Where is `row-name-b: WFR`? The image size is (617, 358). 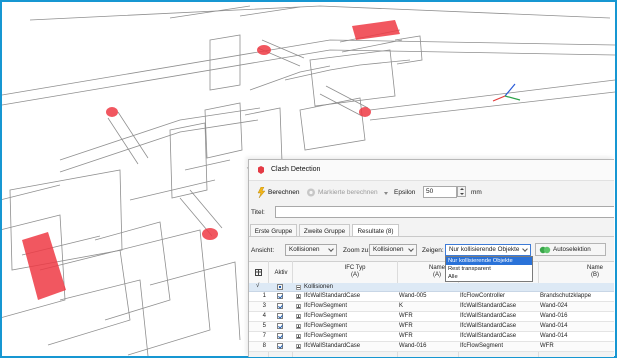 row-name-b: WFR is located at coordinates (547, 346).